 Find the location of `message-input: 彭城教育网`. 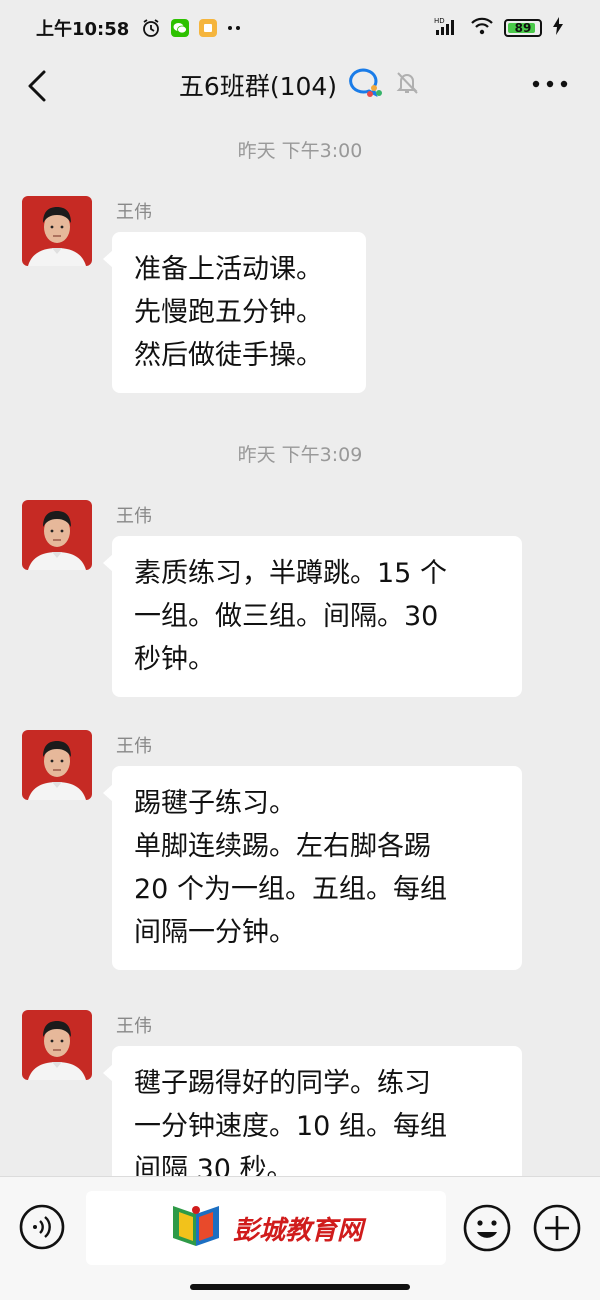

message-input: 彭城教育网 is located at coordinates (266, 1228).